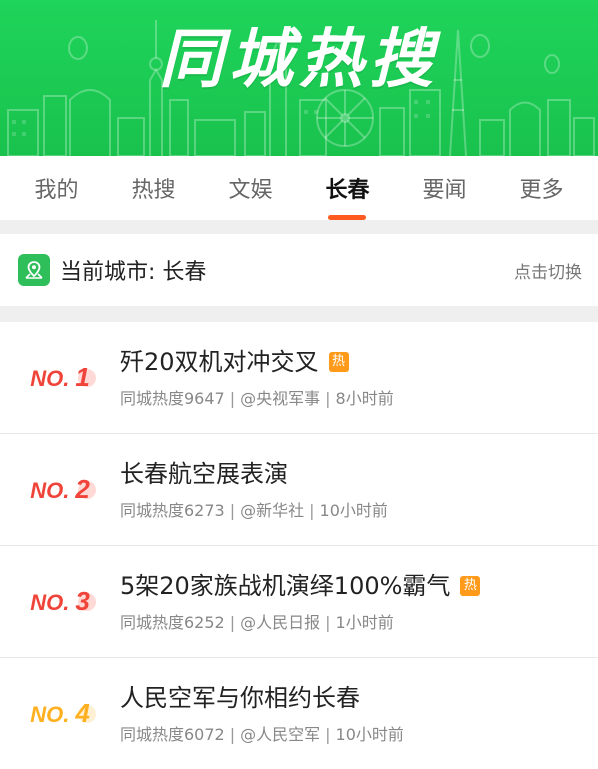 Image resolution: width=598 pixels, height=769 pixels. What do you see at coordinates (34, 270) in the screenshot?
I see `location-map-icon` at bounding box center [34, 270].